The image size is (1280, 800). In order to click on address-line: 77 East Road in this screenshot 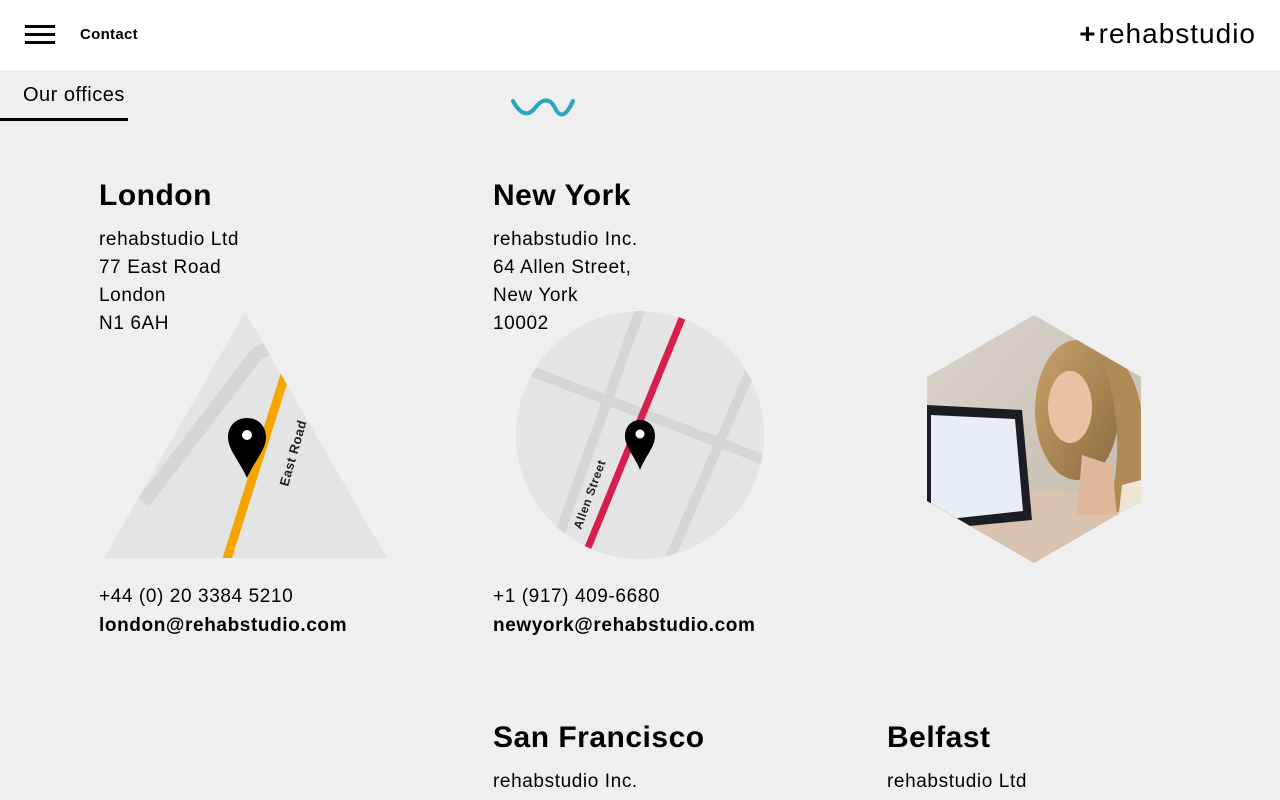, I will do `click(160, 267)`.